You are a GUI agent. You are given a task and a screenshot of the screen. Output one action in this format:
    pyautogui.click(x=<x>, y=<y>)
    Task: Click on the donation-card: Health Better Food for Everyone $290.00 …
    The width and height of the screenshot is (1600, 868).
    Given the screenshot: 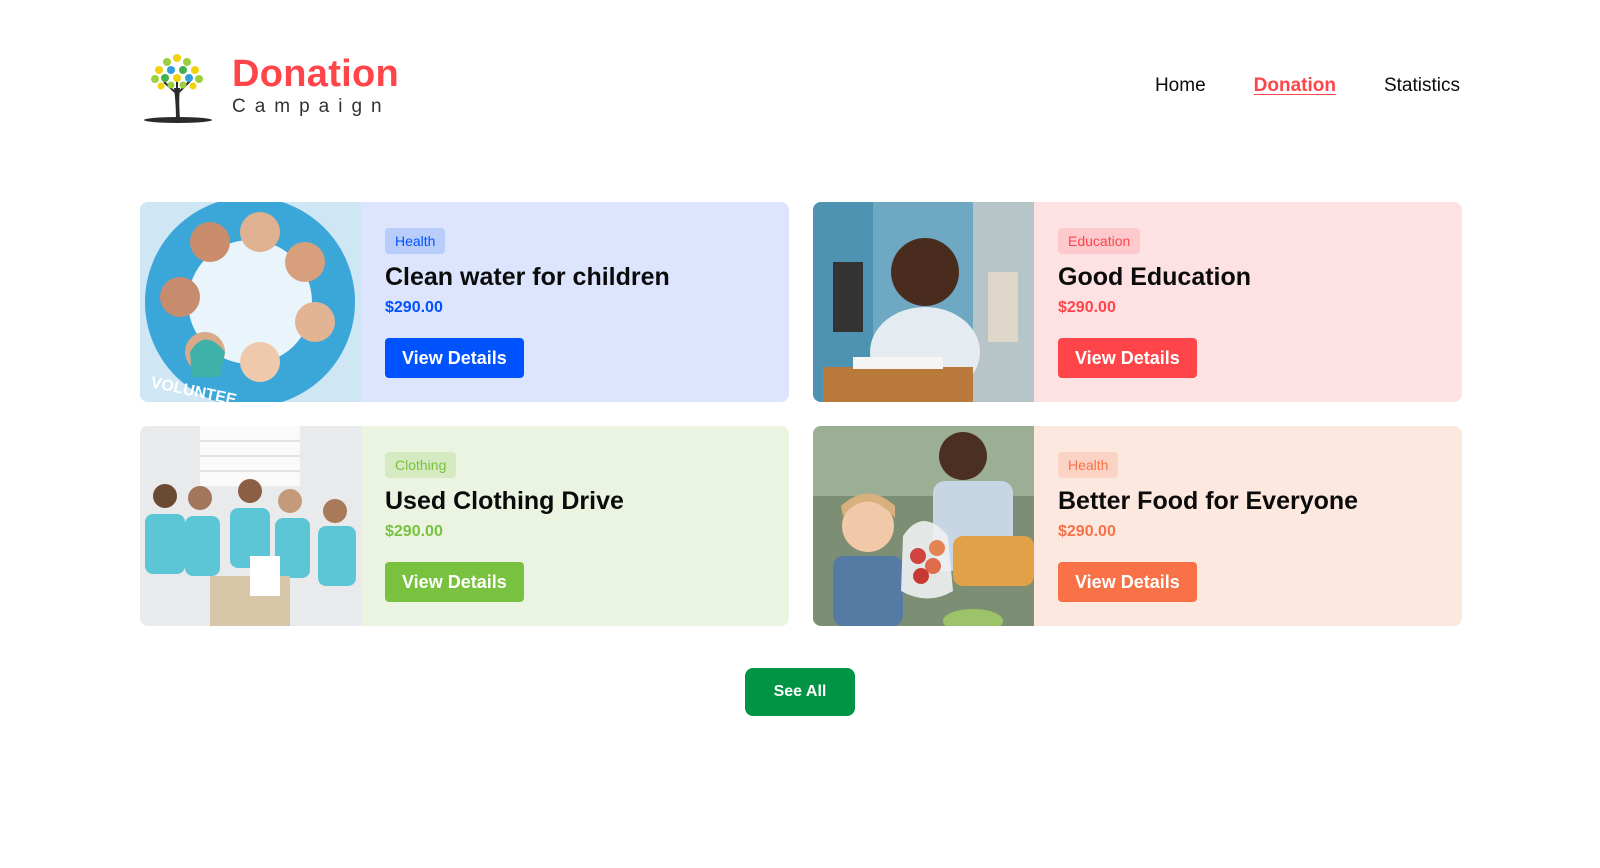 What is the action you would take?
    pyautogui.click(x=1137, y=526)
    